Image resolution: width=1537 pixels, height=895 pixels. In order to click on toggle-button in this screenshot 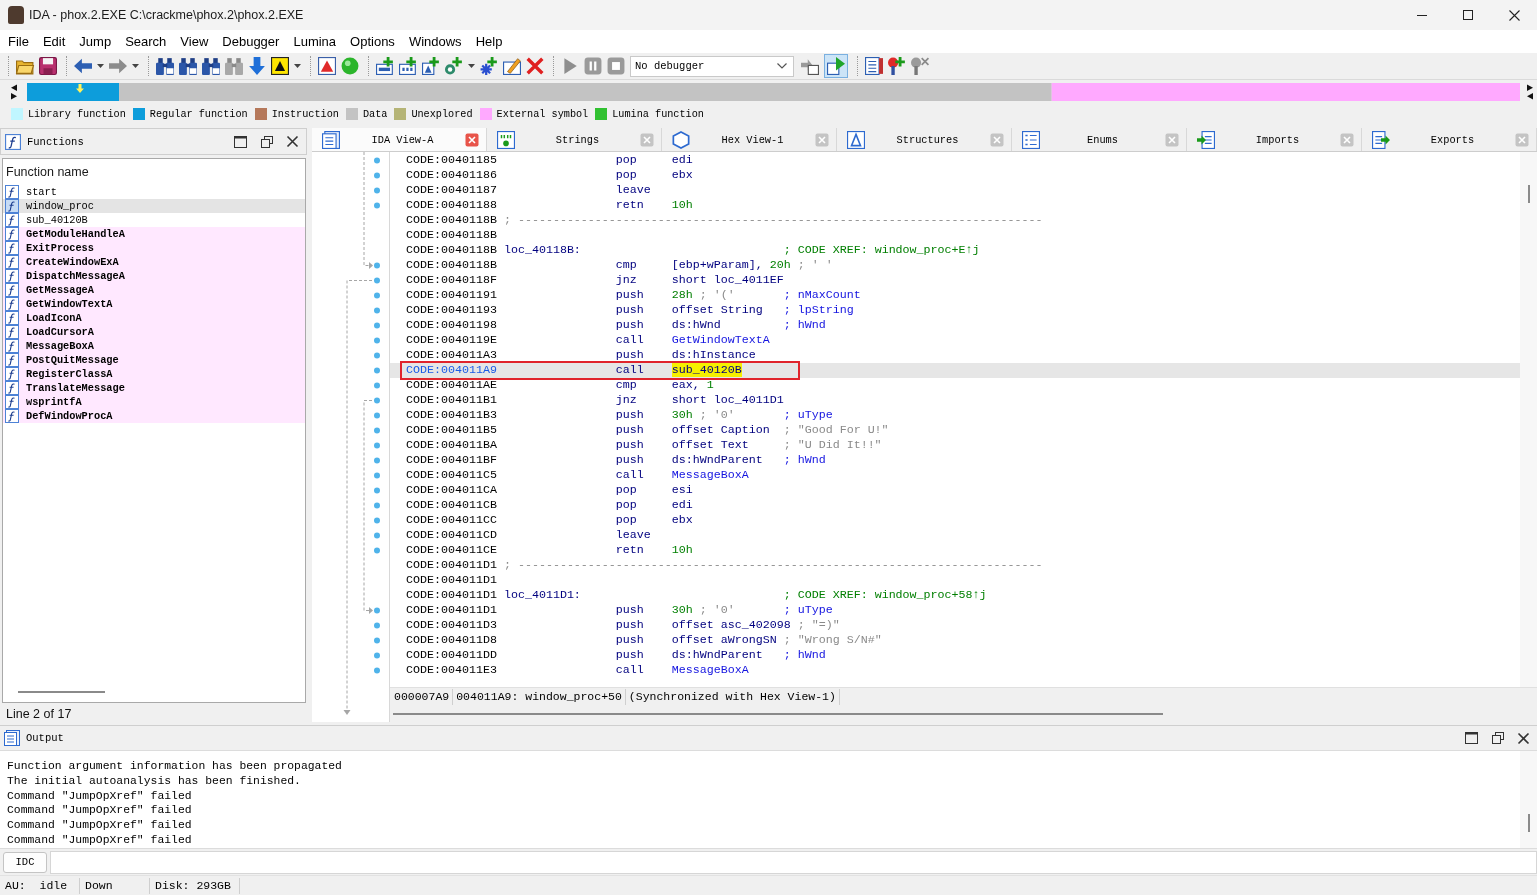, I will do `click(836, 66)`.